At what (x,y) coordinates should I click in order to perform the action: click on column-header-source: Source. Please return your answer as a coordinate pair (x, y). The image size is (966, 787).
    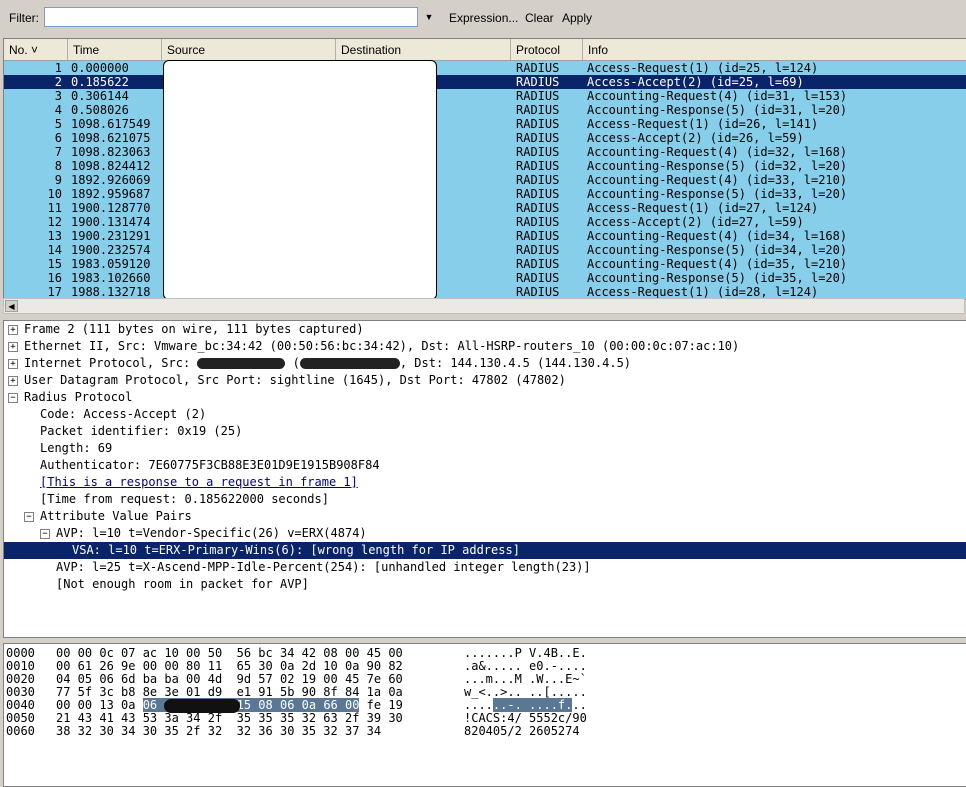
    Looking at the image, I should click on (249, 49).